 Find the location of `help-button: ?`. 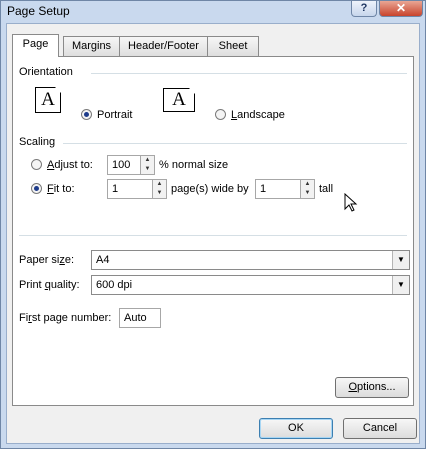

help-button: ? is located at coordinates (364, 9).